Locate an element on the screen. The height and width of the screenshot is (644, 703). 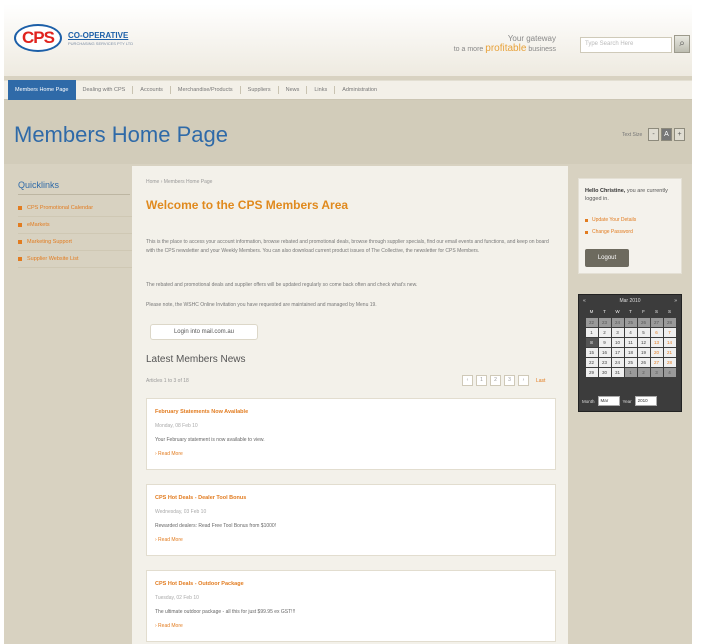
update-details-link: Update Your Details is located at coordinates (610, 220).